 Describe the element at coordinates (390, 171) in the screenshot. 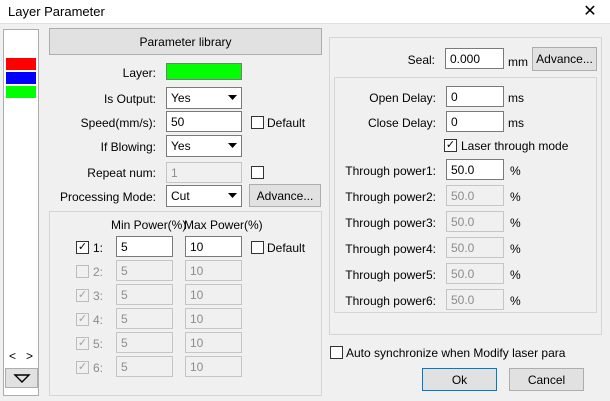

I see `through-power-label: Through power1:` at that location.